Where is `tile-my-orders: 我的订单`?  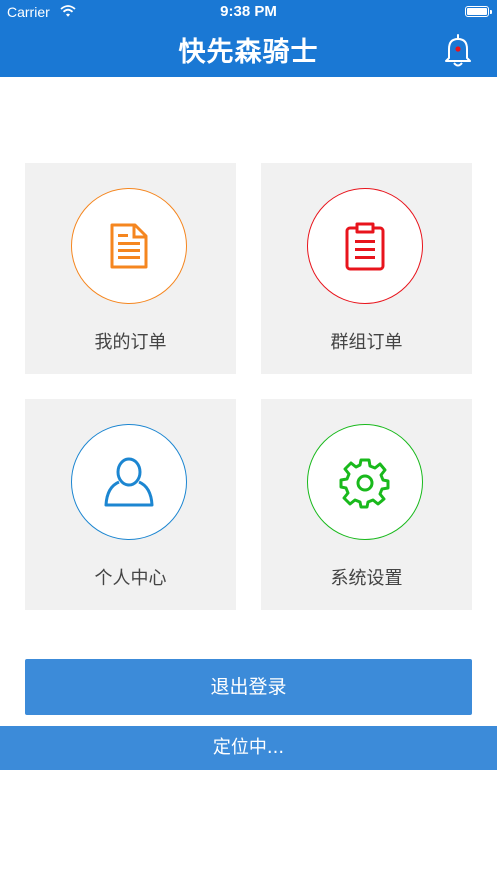 tile-my-orders: 我的订单 is located at coordinates (130, 268).